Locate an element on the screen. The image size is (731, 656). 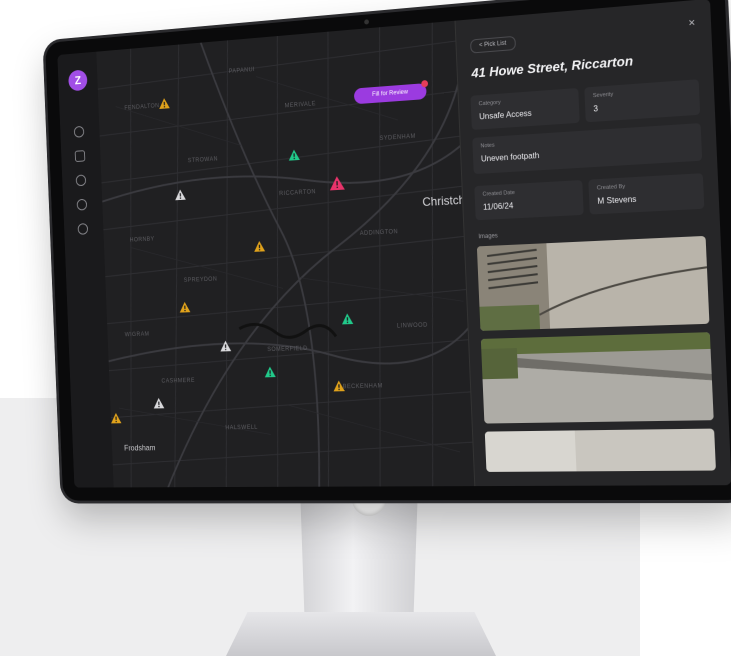
suburb-label: Frodsham is located at coordinates (139, 448).